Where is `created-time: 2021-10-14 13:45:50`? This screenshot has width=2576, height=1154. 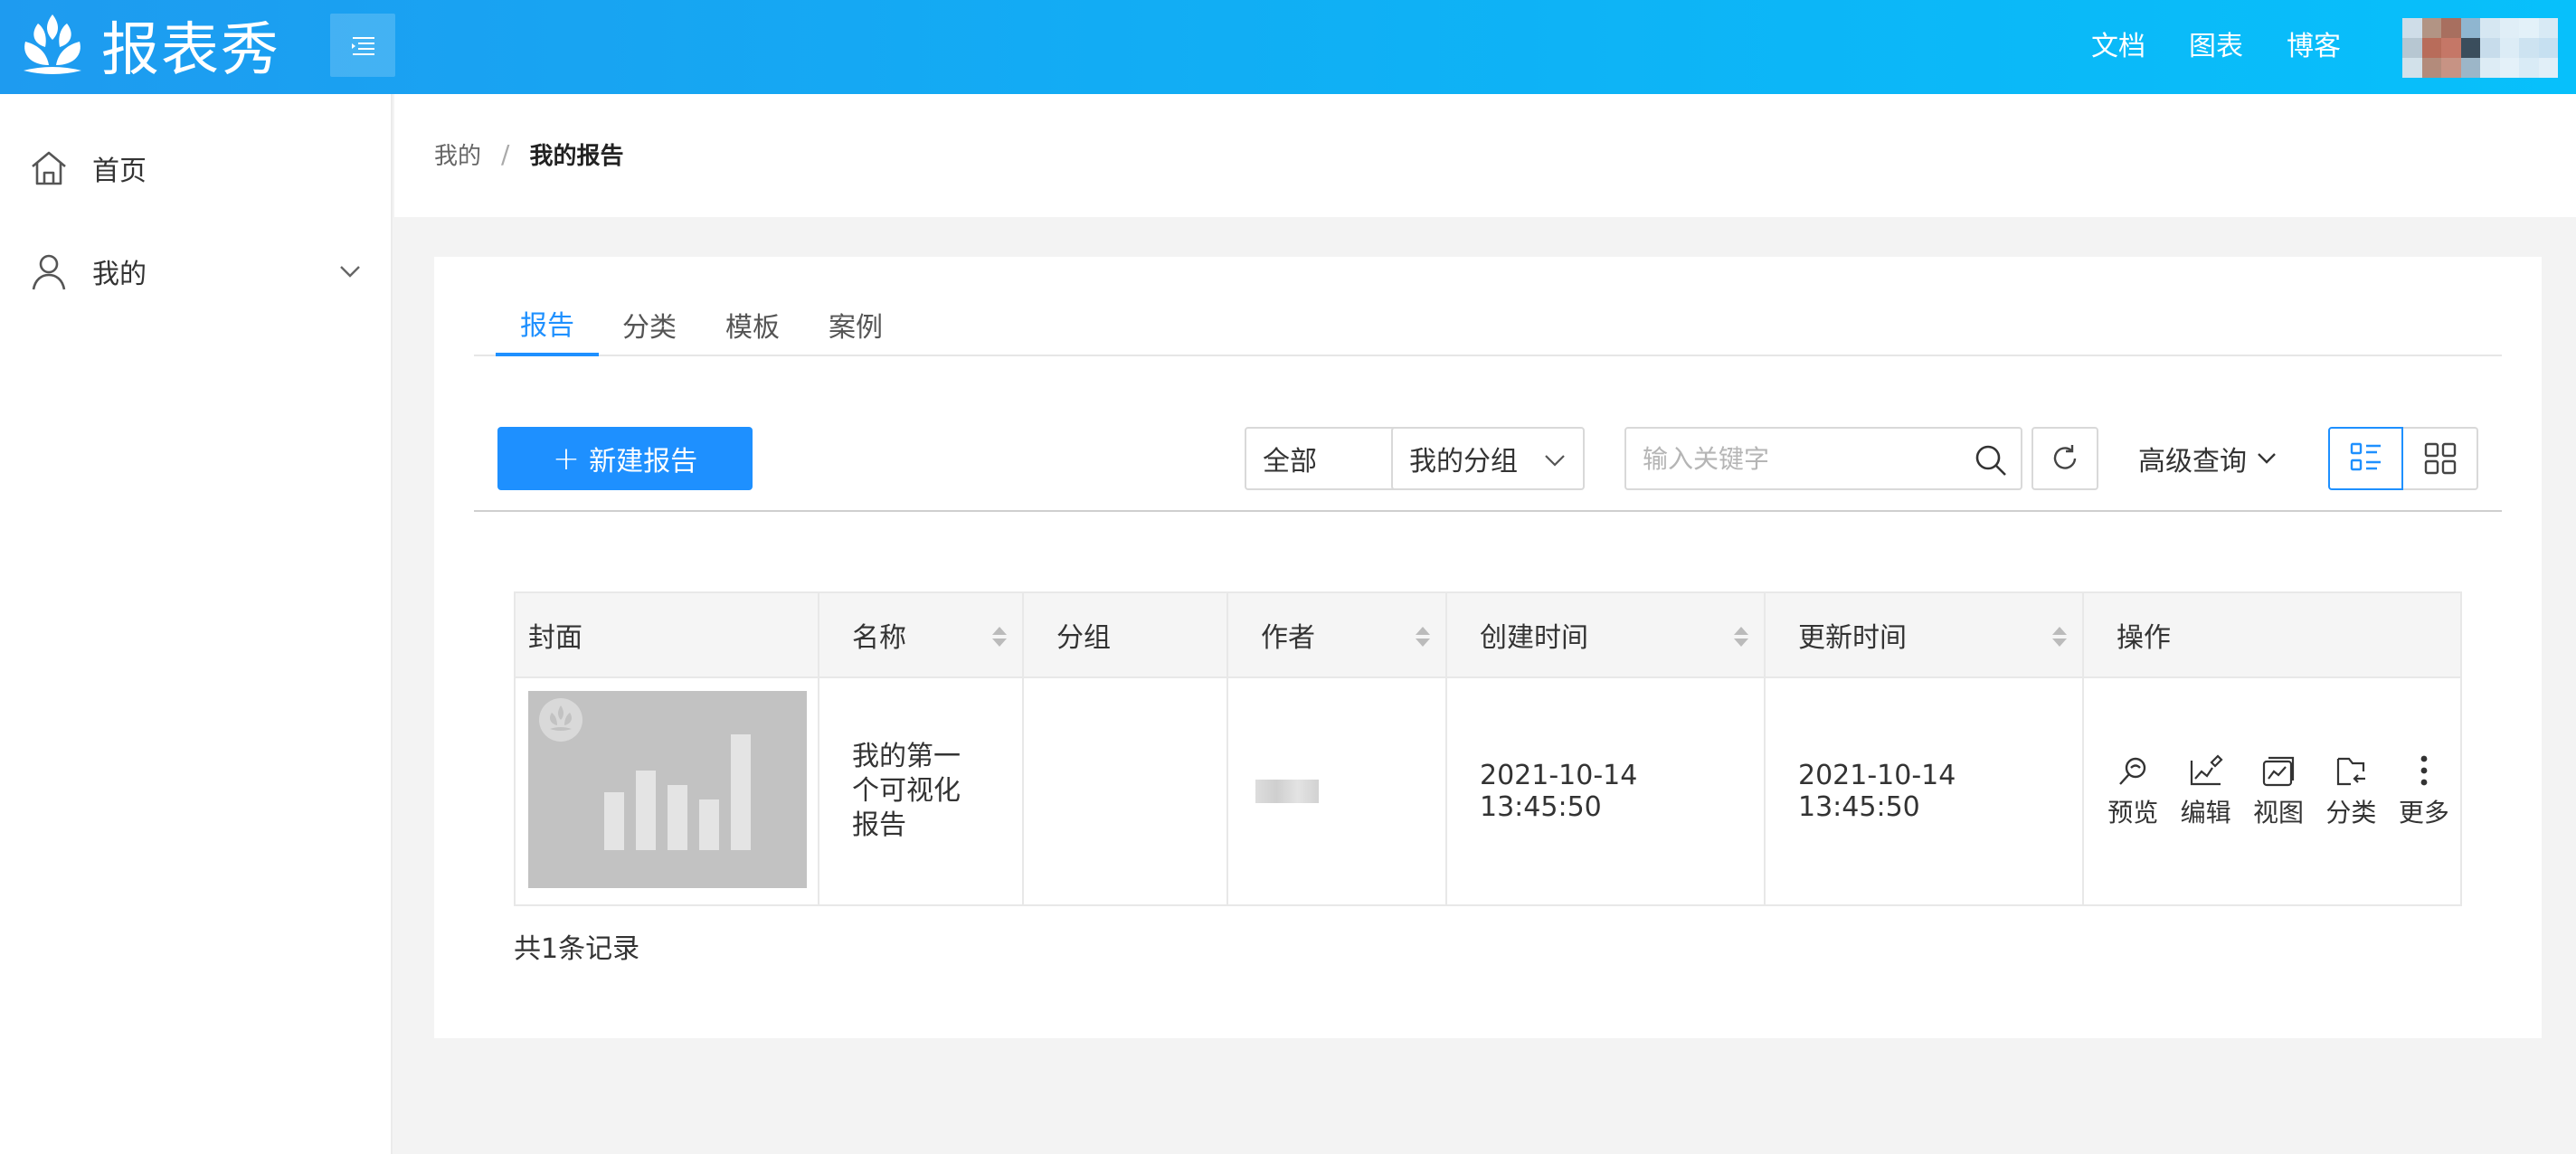
created-time: 2021-10-14 13:45:50 is located at coordinates (1559, 791).